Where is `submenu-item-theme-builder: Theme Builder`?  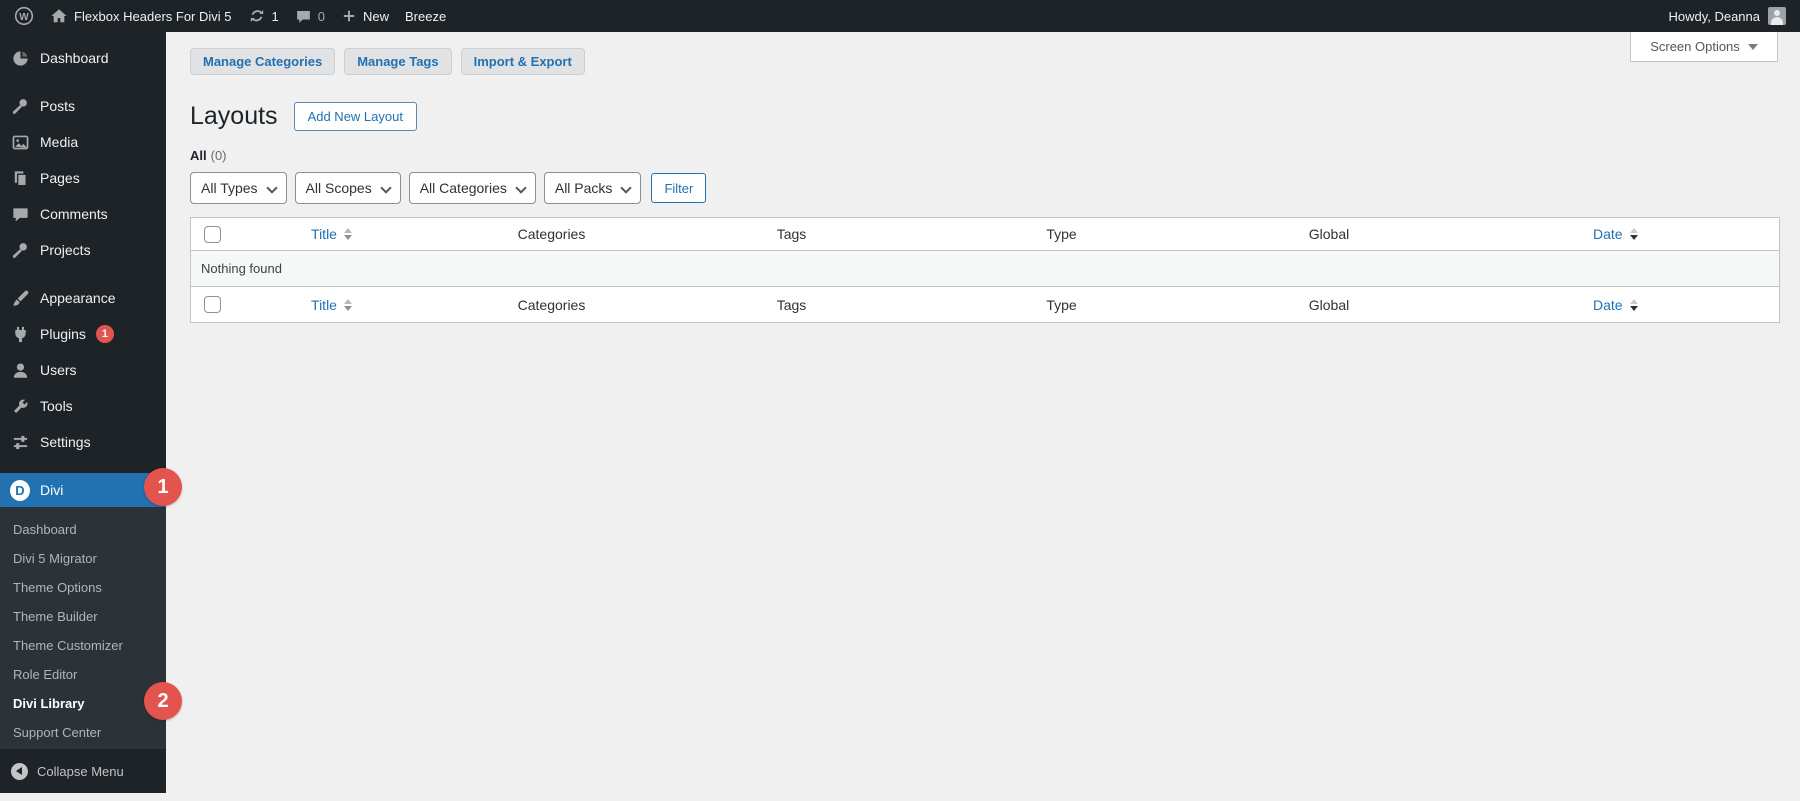 submenu-item-theme-builder: Theme Builder is located at coordinates (83, 616).